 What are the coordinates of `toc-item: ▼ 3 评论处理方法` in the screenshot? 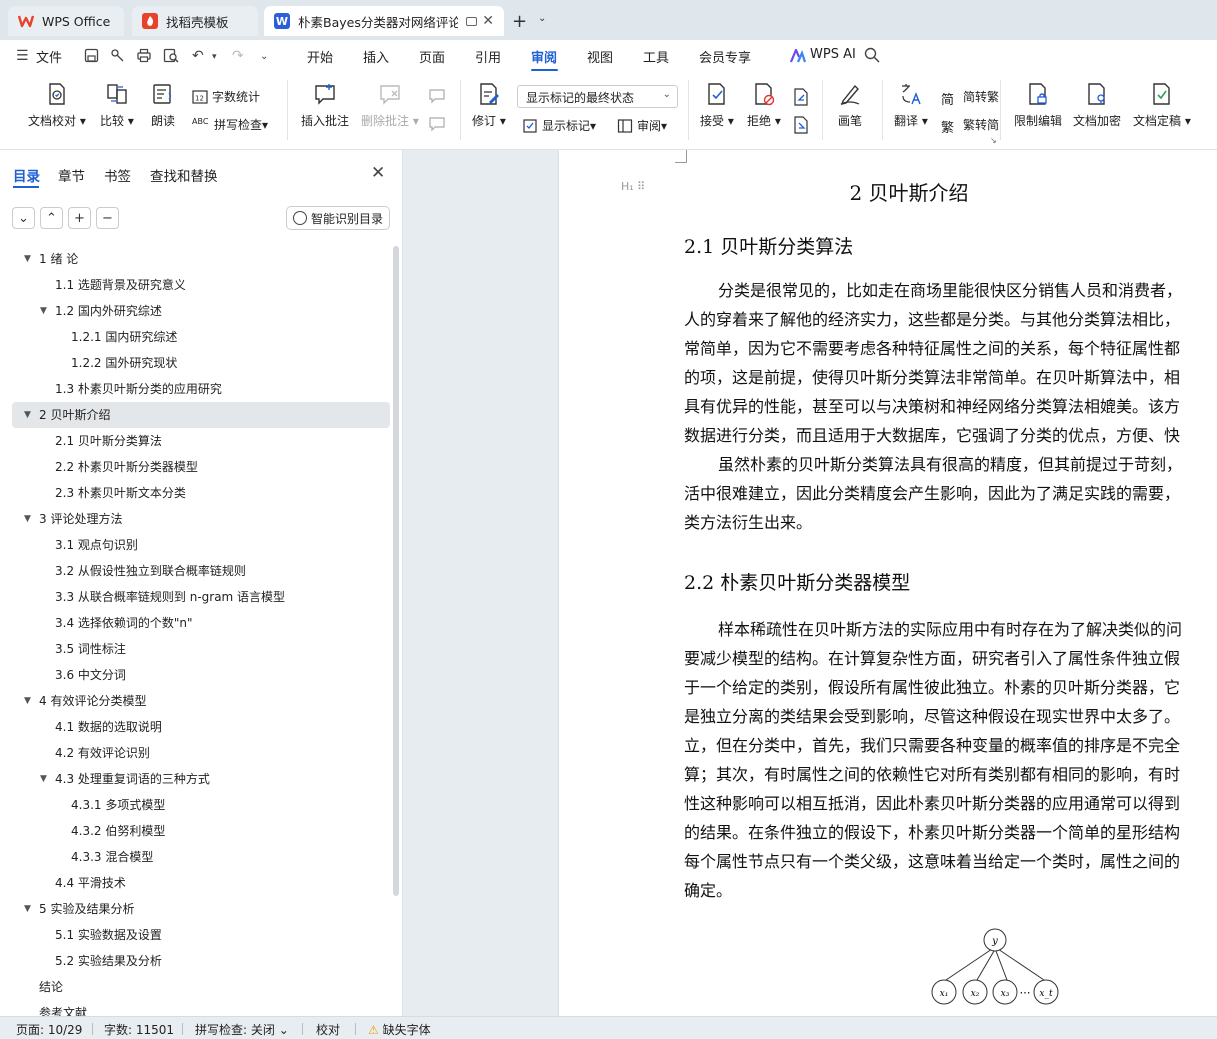 It's located at (201, 519).